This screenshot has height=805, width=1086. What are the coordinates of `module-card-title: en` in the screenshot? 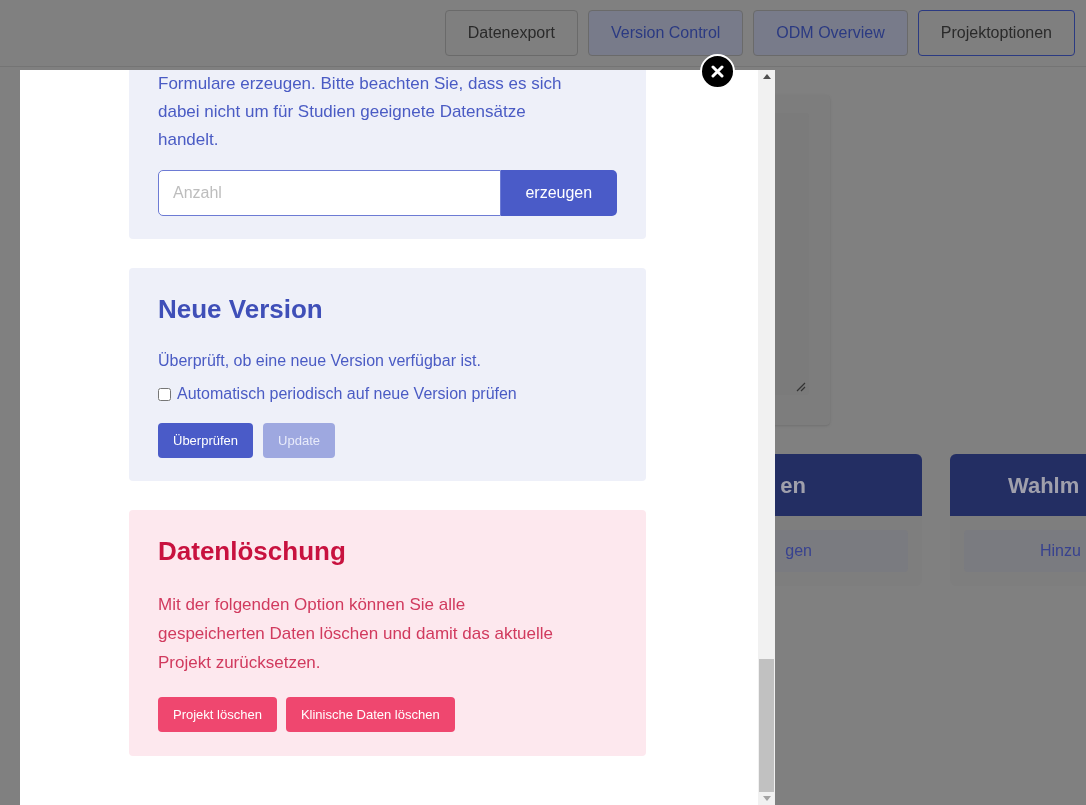 It's located at (793, 485).